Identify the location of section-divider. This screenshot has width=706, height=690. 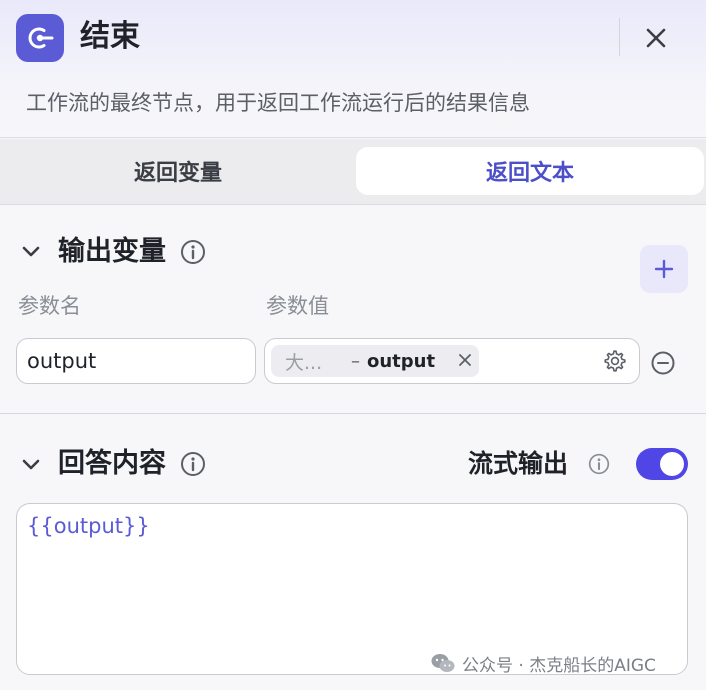
(353, 413).